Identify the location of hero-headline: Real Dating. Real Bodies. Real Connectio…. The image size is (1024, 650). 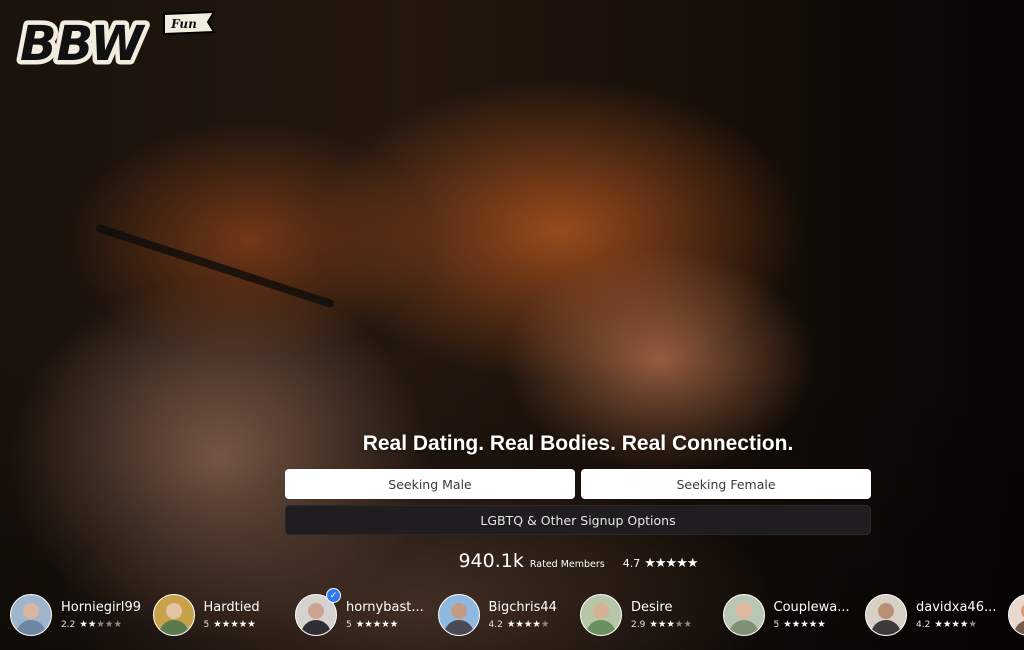
(578, 443).